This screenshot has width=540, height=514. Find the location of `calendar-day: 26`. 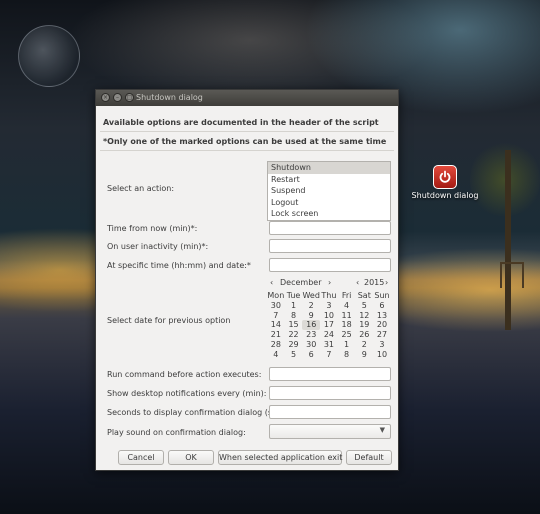

calendar-day: 26 is located at coordinates (364, 335).